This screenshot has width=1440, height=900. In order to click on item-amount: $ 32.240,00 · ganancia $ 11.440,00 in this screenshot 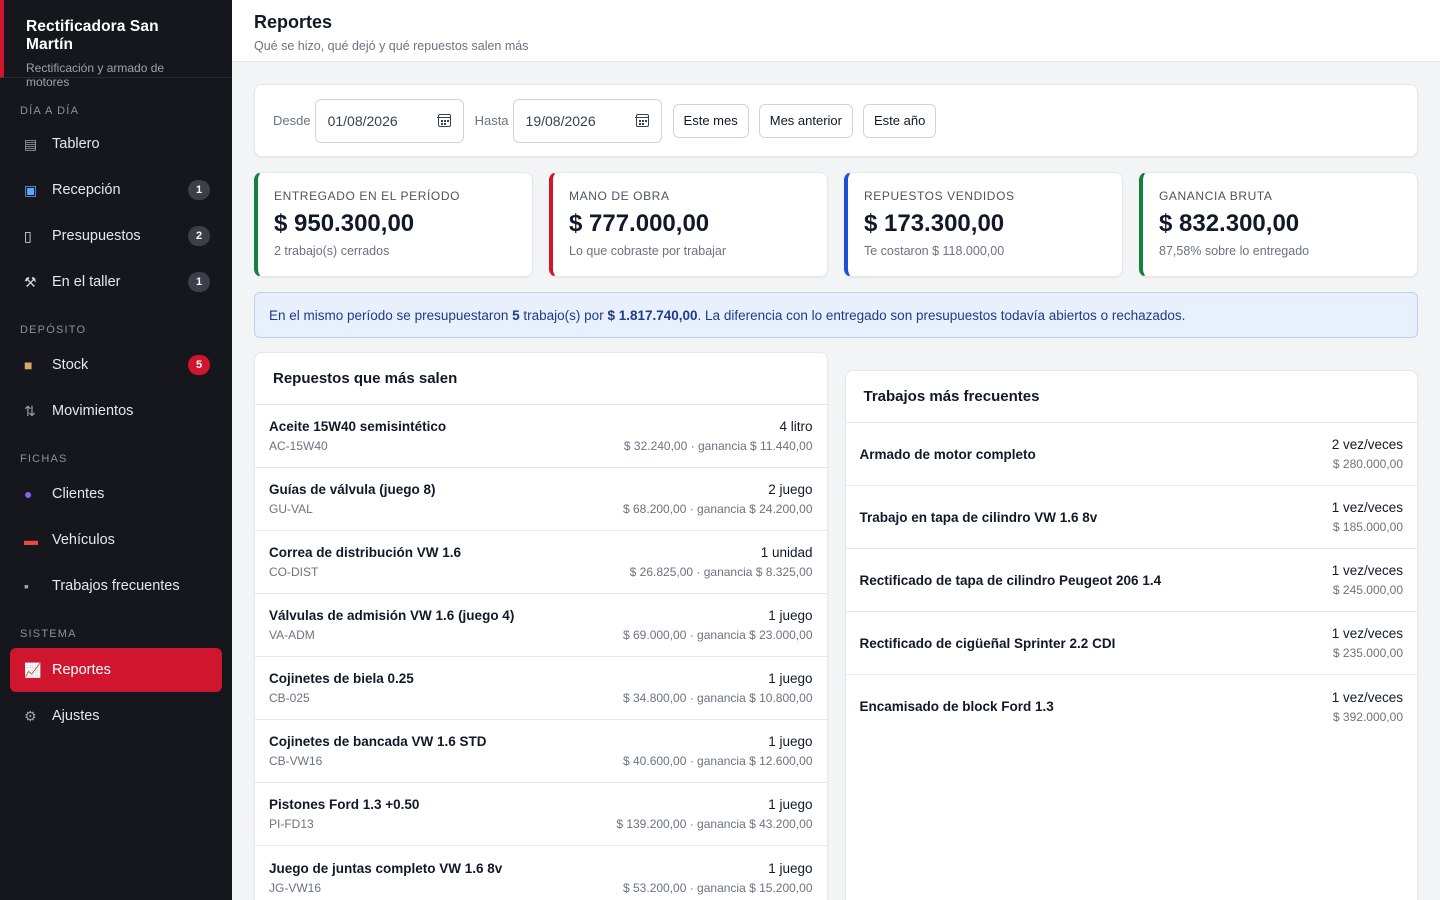, I will do `click(718, 446)`.